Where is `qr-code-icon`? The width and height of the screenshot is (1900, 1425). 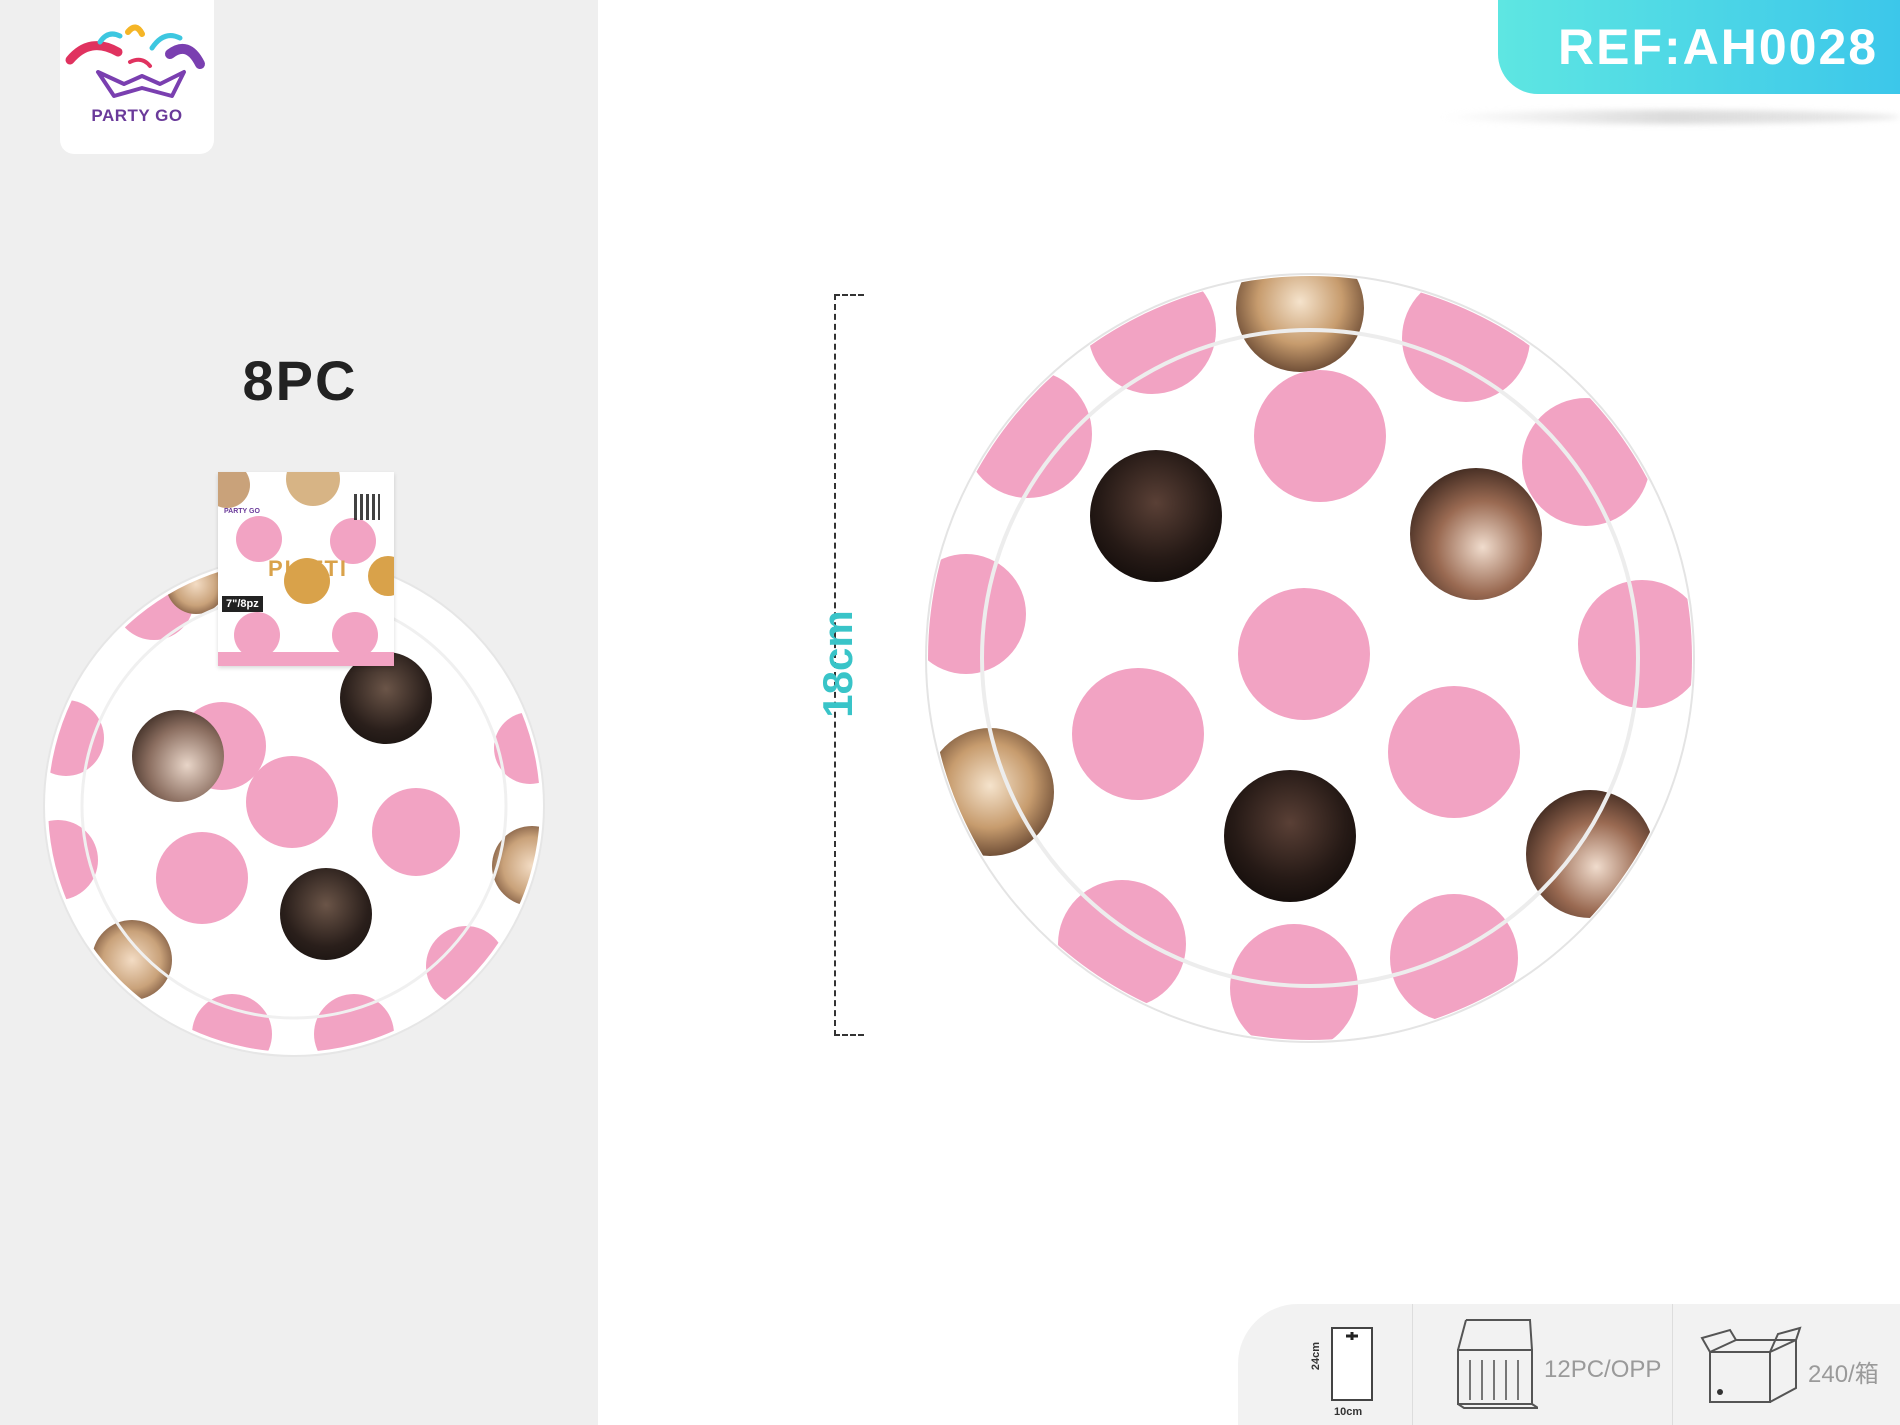
qr-code-icon is located at coordinates (367, 507).